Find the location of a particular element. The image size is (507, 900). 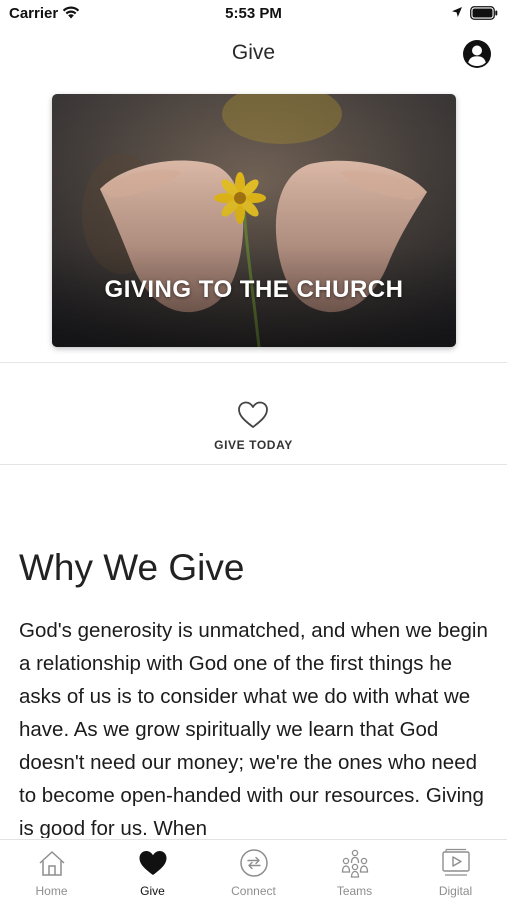

user-circle-icon is located at coordinates (477, 54).